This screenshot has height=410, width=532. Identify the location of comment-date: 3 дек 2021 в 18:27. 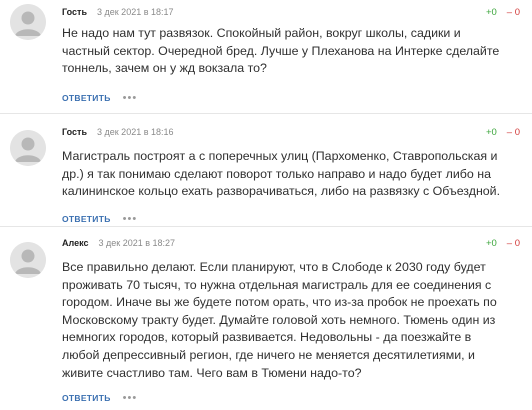
(137, 243).